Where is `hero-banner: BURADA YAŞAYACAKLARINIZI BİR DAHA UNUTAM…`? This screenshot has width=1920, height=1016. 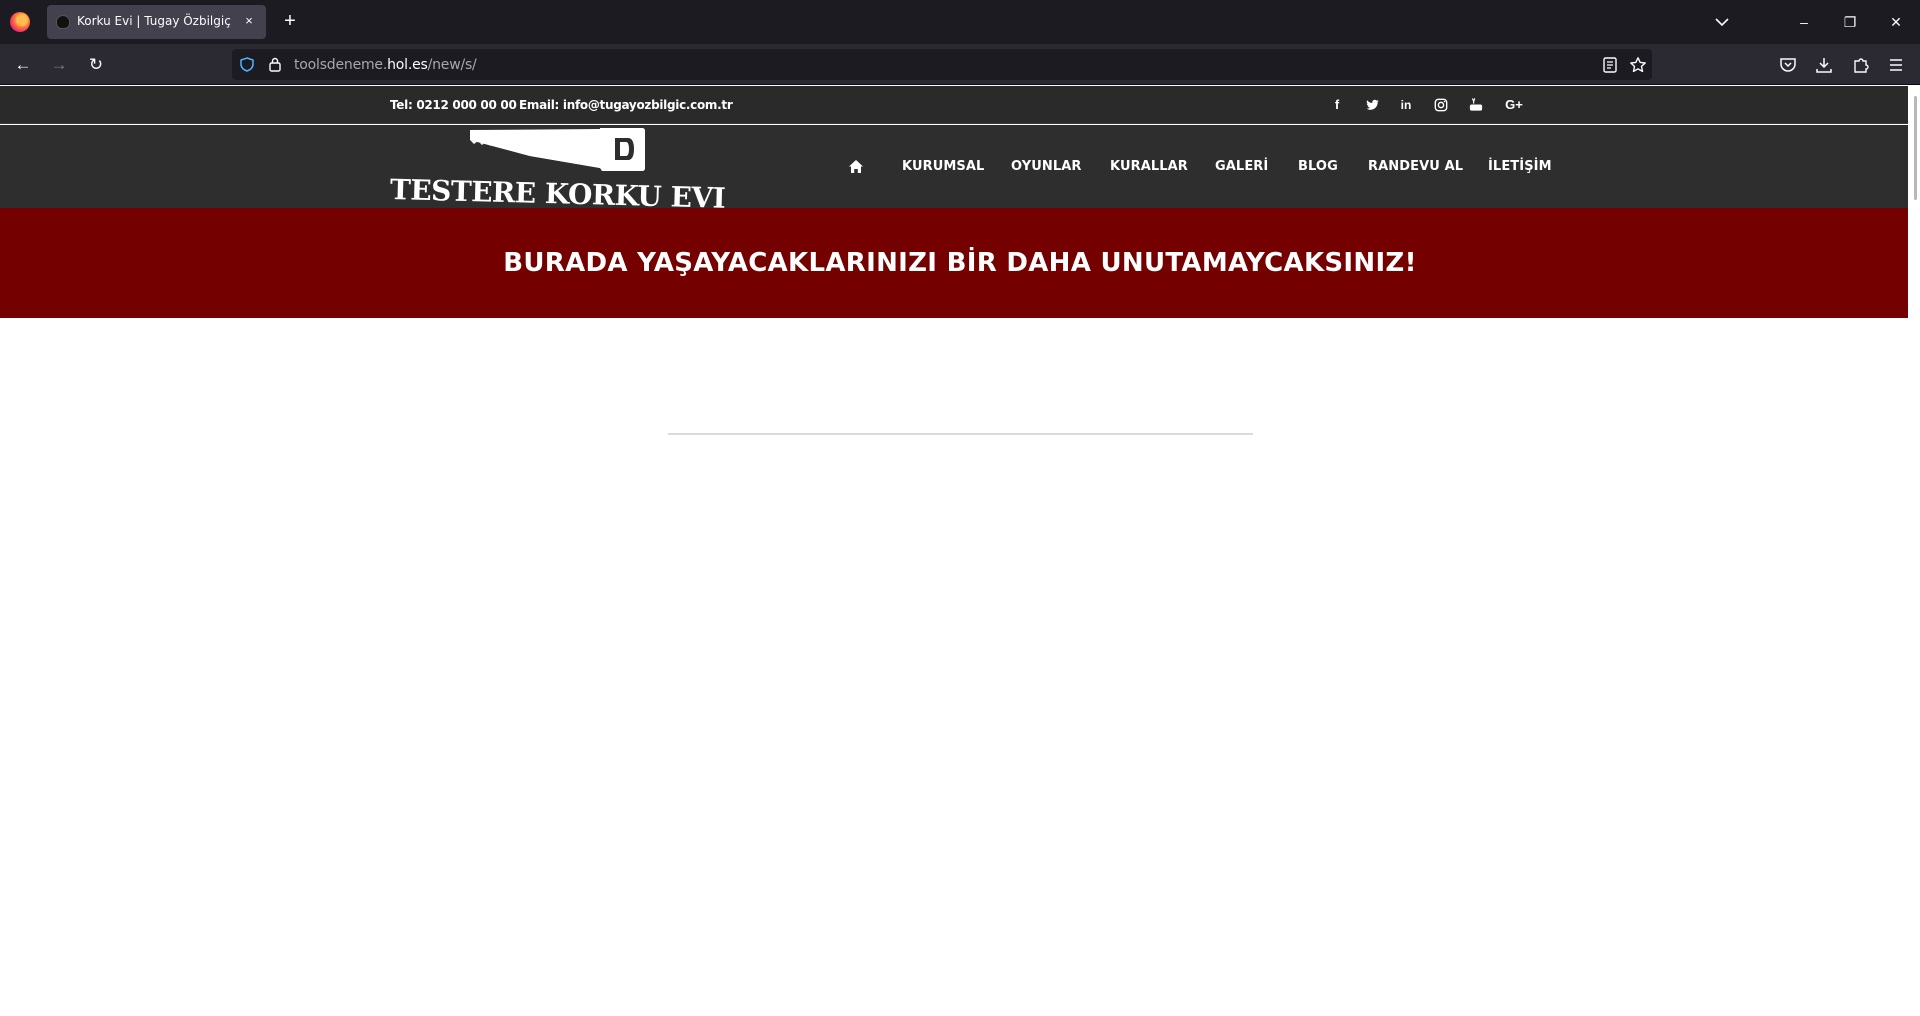 hero-banner: BURADA YAŞAYACAKLARINIZI BİR DAHA UNUTAM… is located at coordinates (960, 263).